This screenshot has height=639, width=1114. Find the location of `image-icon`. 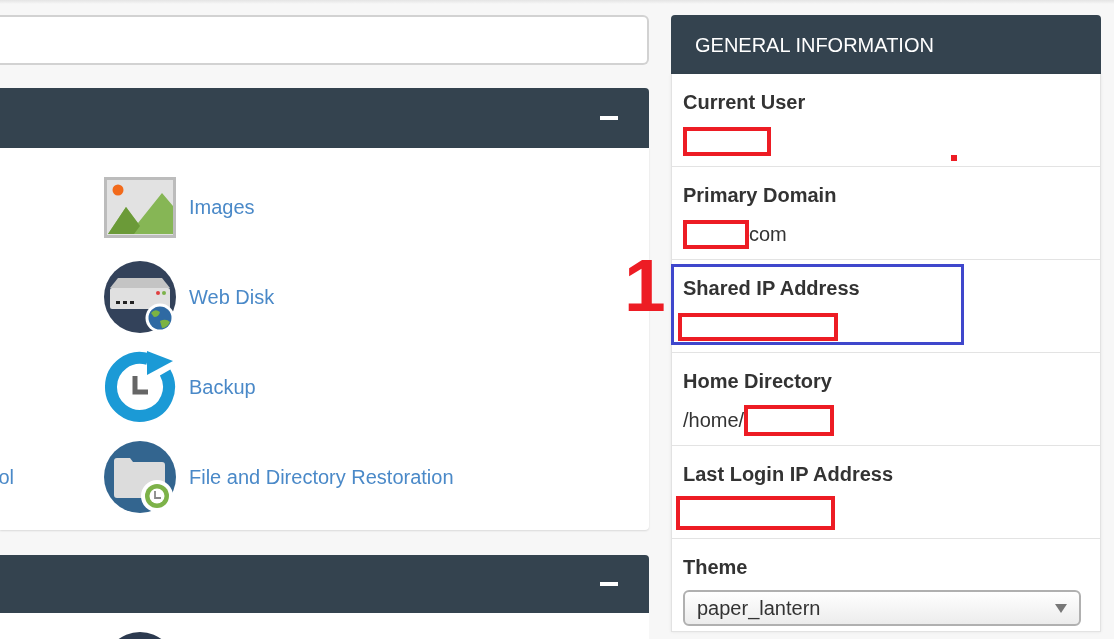

image-icon is located at coordinates (140, 207).